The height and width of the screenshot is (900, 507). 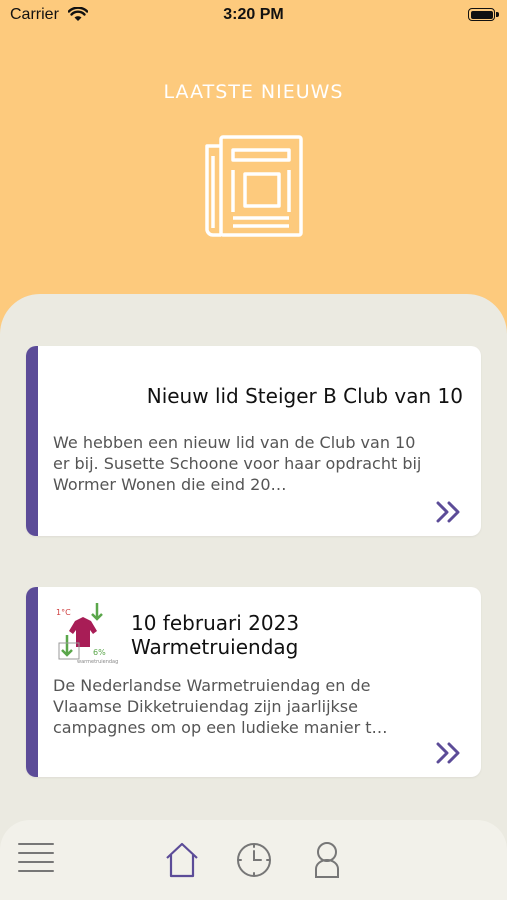 What do you see at coordinates (483, 14) in the screenshot?
I see `battery-icon` at bounding box center [483, 14].